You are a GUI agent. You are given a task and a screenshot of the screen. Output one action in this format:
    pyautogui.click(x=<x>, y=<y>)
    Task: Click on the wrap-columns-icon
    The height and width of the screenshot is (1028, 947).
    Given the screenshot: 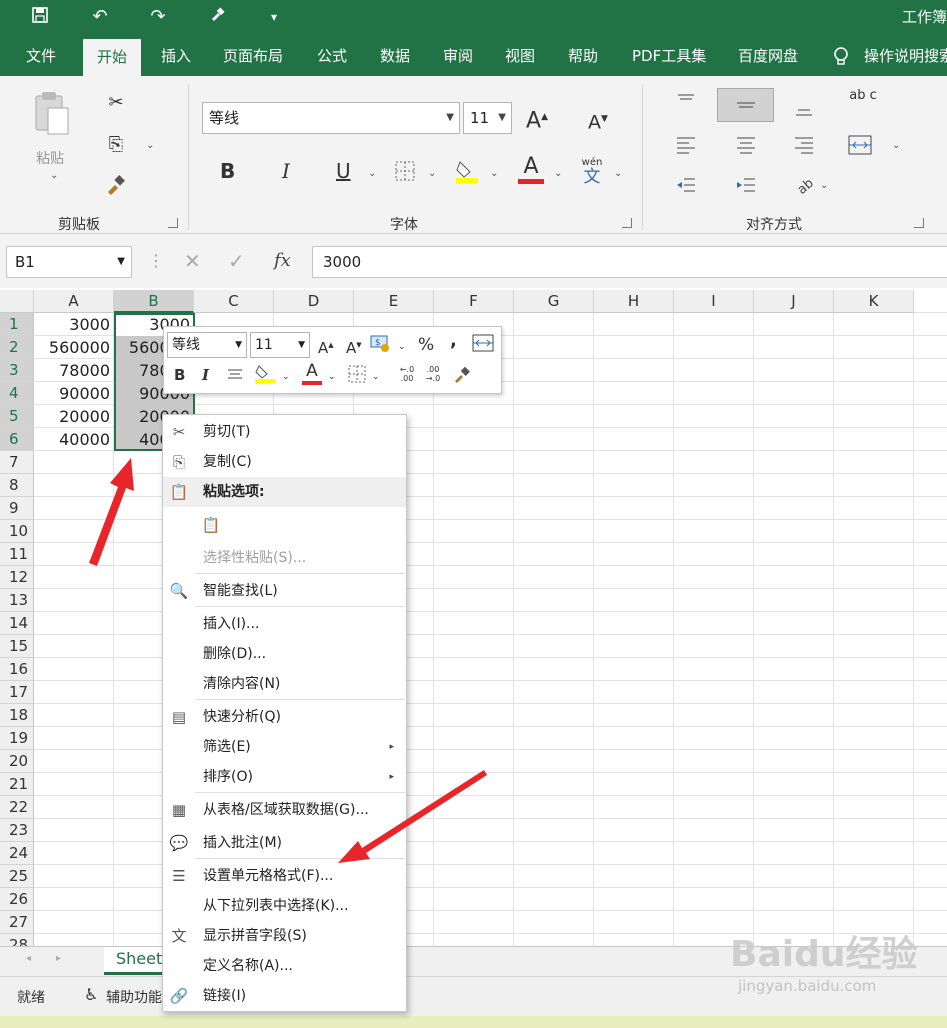 What is the action you would take?
    pyautogui.click(x=483, y=345)
    